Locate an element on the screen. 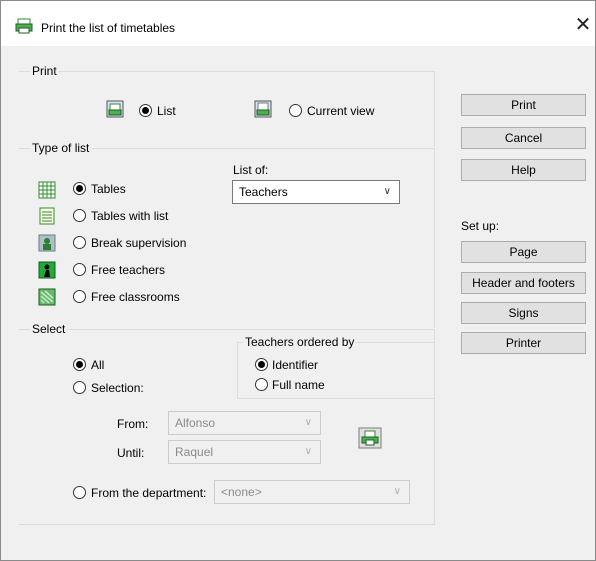 This screenshot has width=596, height=561. break-supervision-radio is located at coordinates (79, 242).